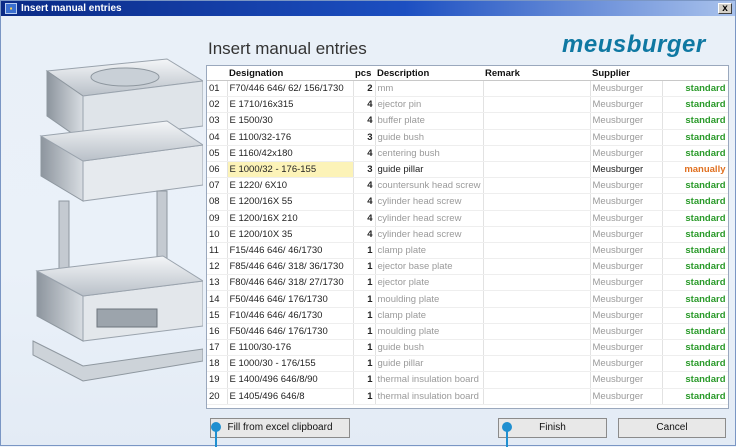 The height and width of the screenshot is (447, 736). Describe the element at coordinates (290, 251) in the screenshot. I see `designation-cell: F15/446 646/ 46/1730` at that location.